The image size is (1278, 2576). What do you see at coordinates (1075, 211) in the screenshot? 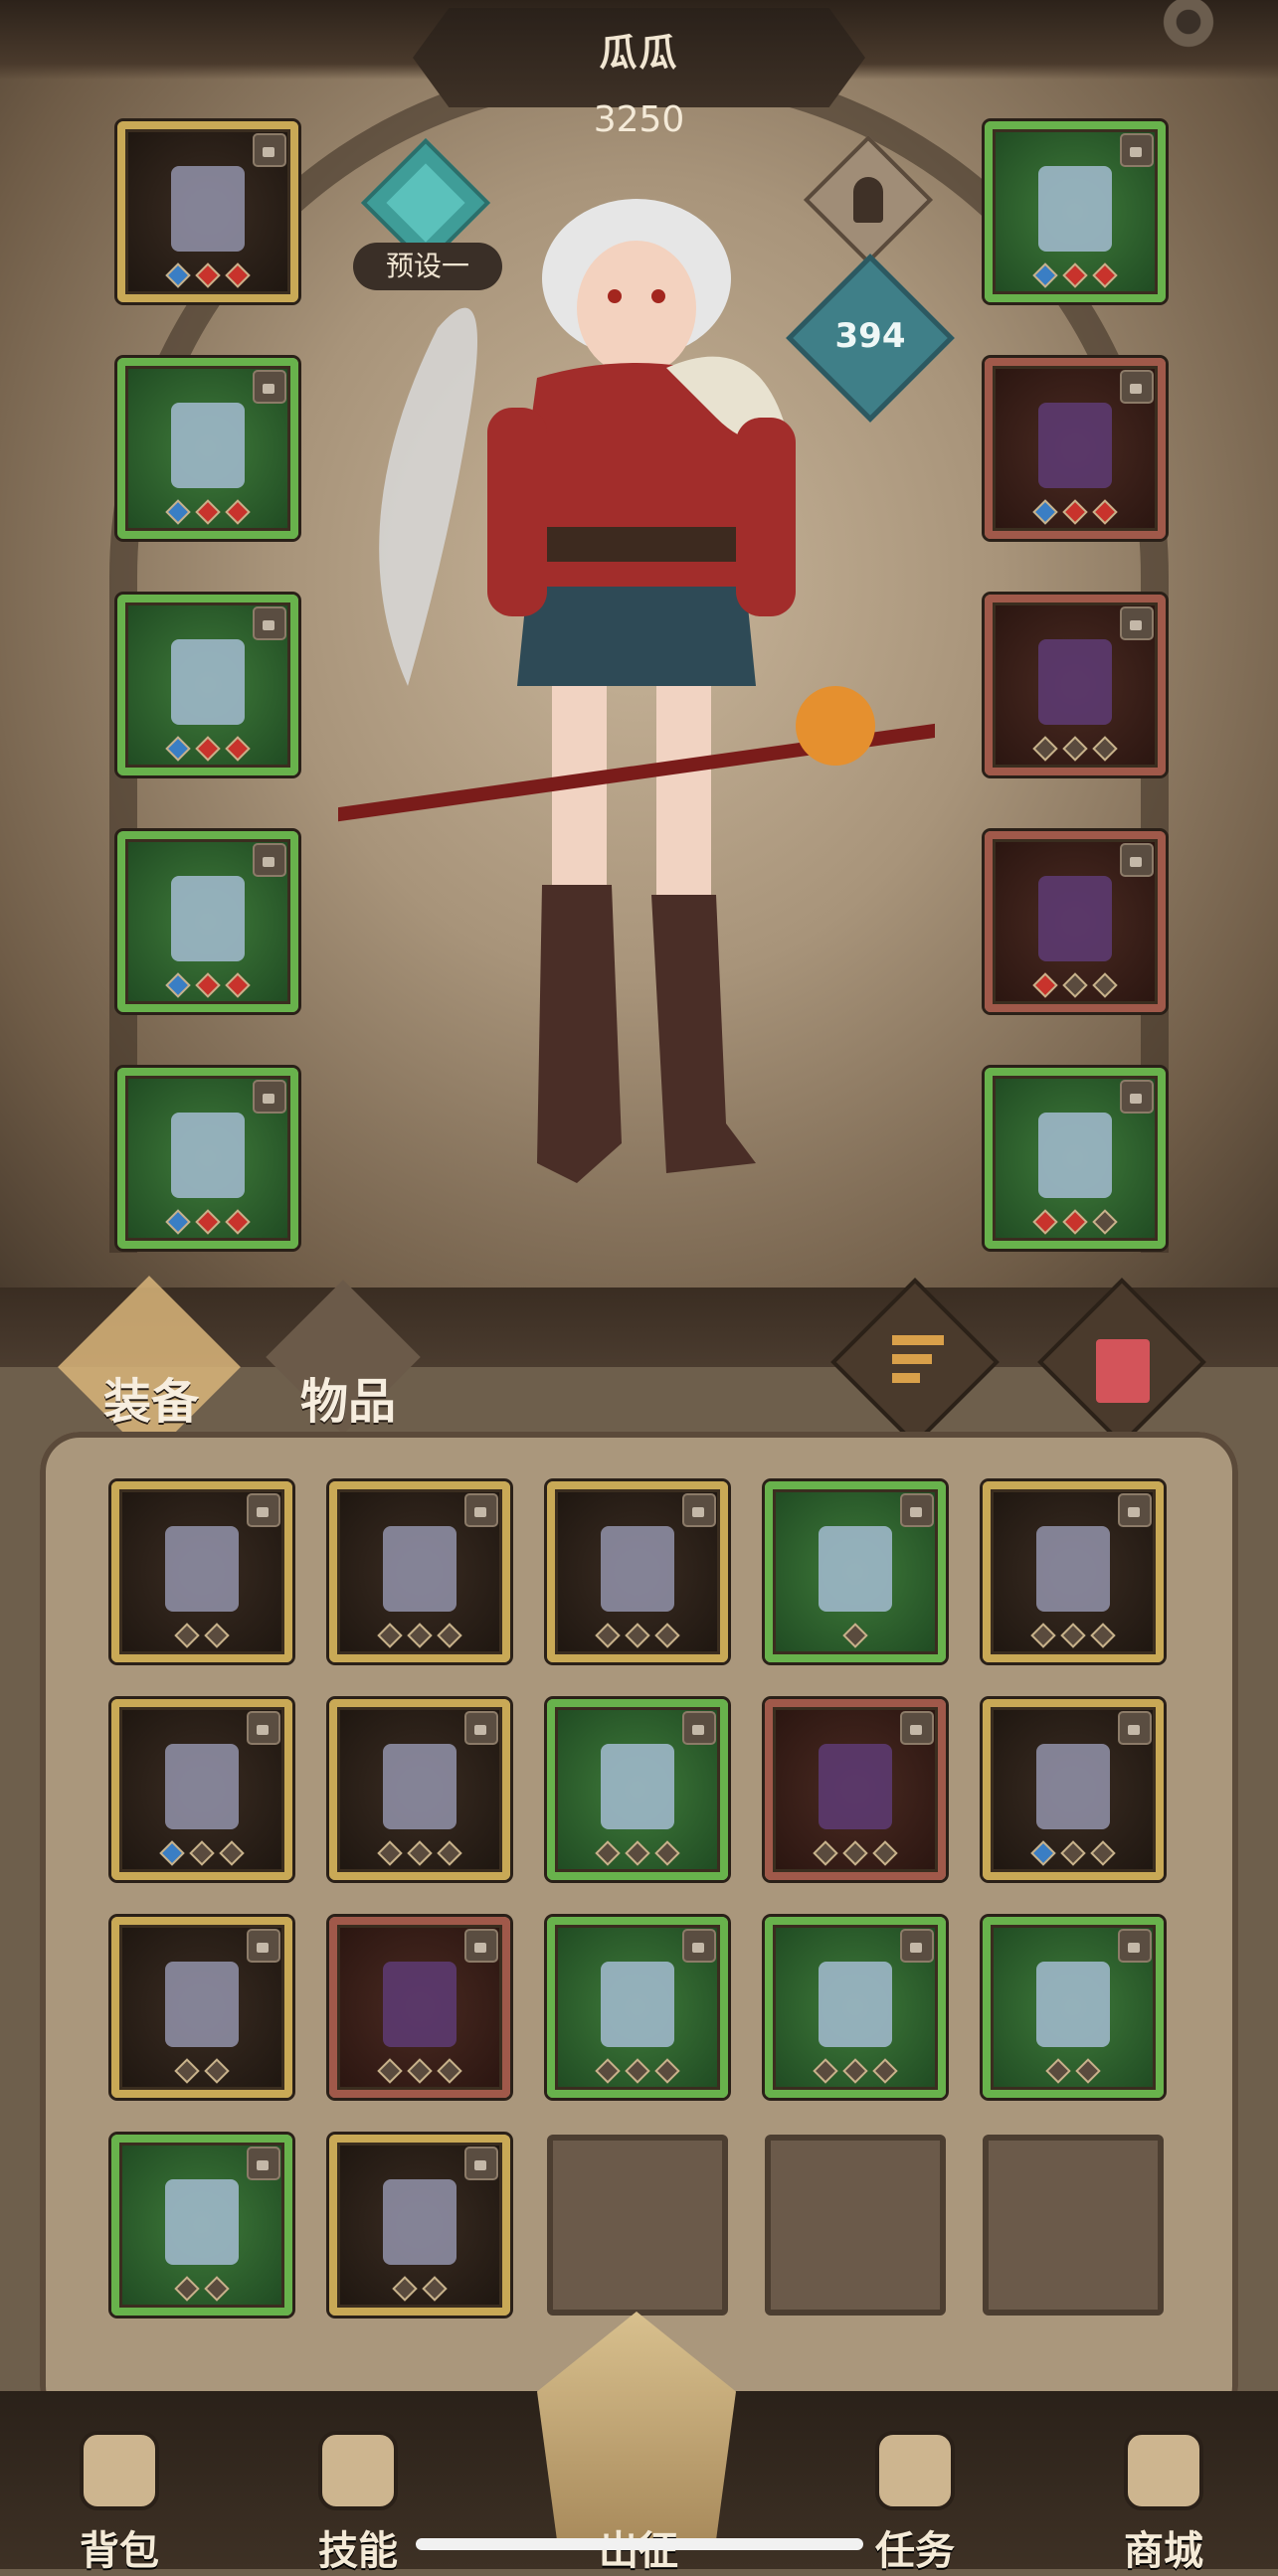
I see `necklace-slot` at bounding box center [1075, 211].